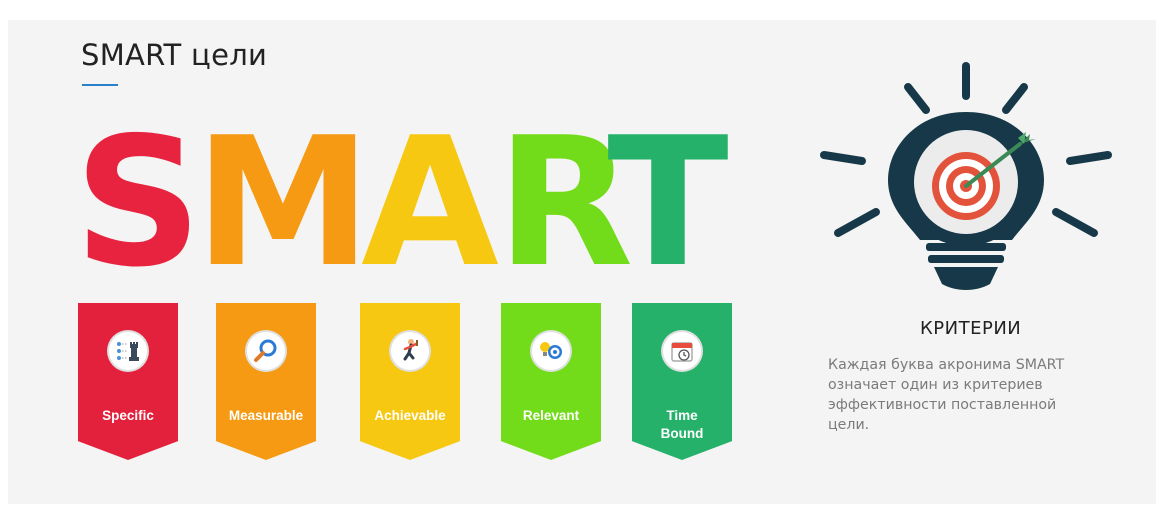 Image resolution: width=1164 pixels, height=510 pixels. I want to click on banner-label: Achievable, so click(410, 415).